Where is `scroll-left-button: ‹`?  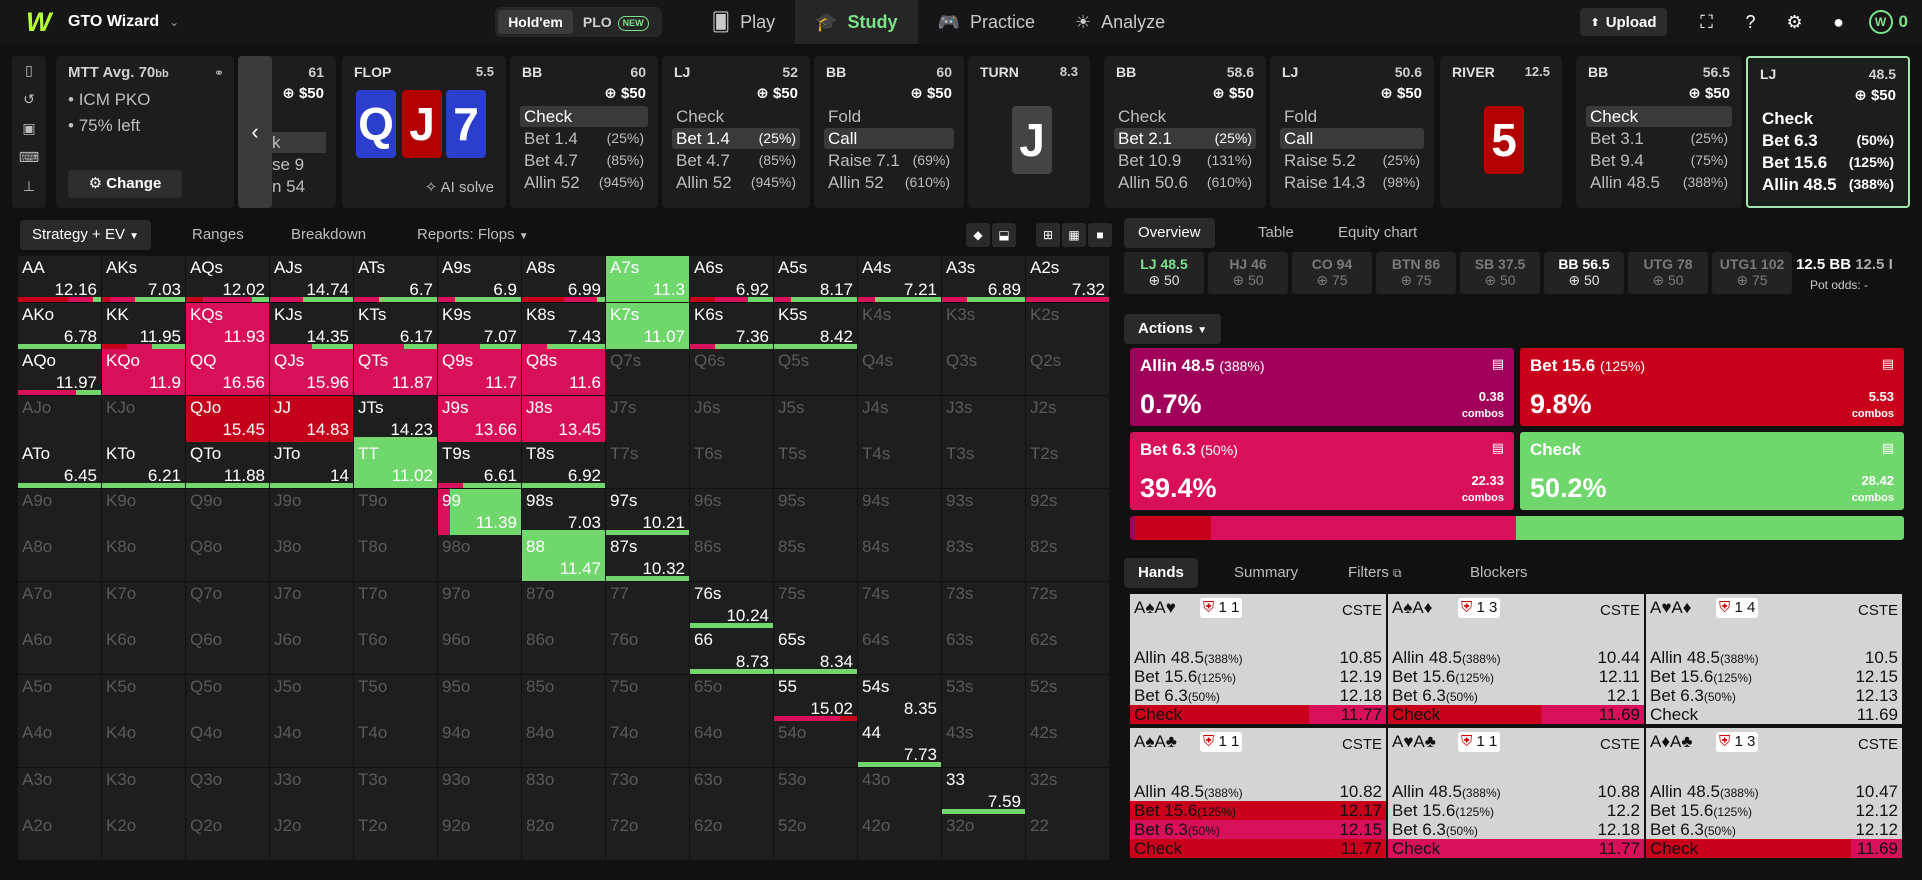 scroll-left-button: ‹ is located at coordinates (255, 132).